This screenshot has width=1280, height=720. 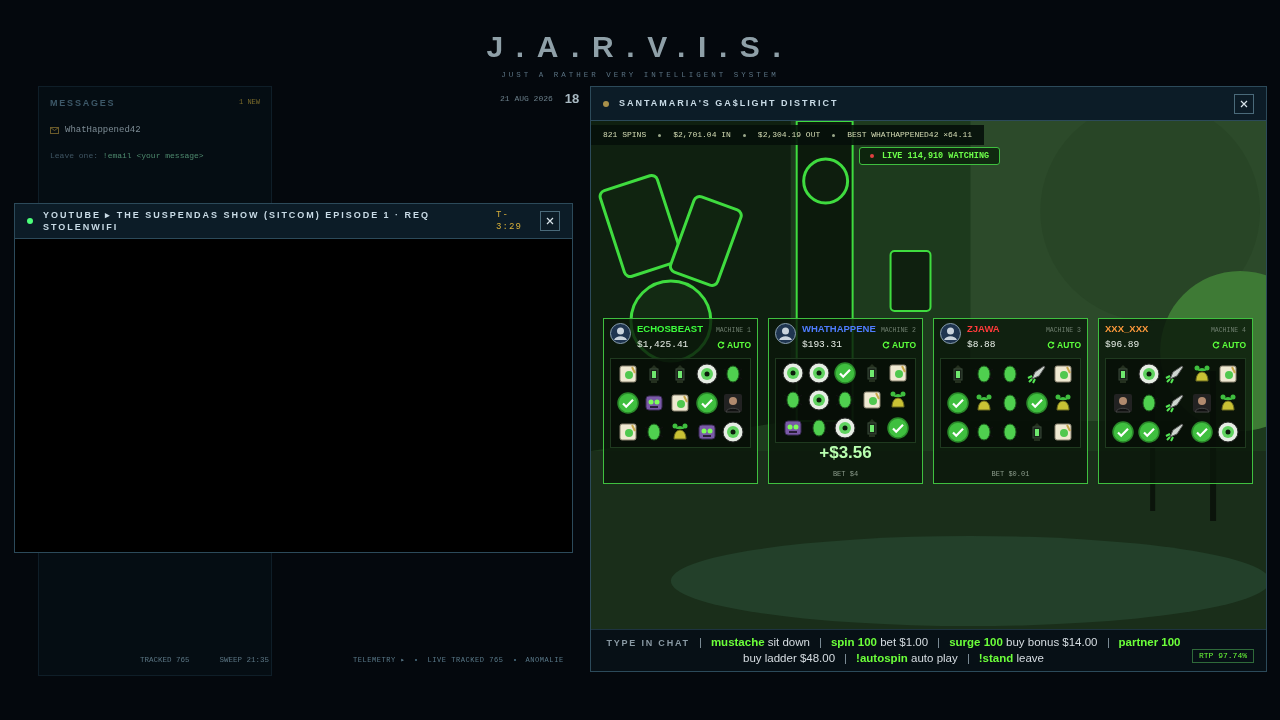 What do you see at coordinates (127, 156) in the screenshot?
I see `message-hint: Leave one: !email <your message>` at bounding box center [127, 156].